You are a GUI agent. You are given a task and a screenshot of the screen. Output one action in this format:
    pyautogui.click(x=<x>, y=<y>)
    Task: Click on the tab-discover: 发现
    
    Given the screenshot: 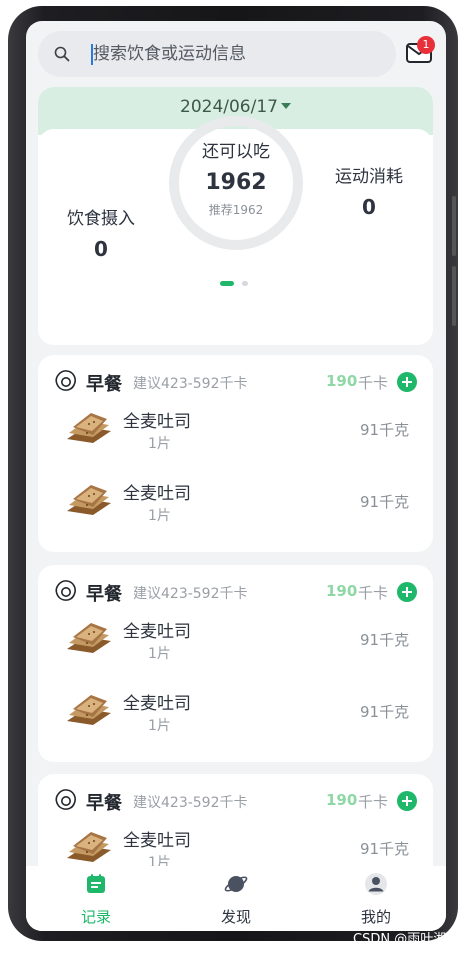 What is the action you would take?
    pyautogui.click(x=236, y=898)
    